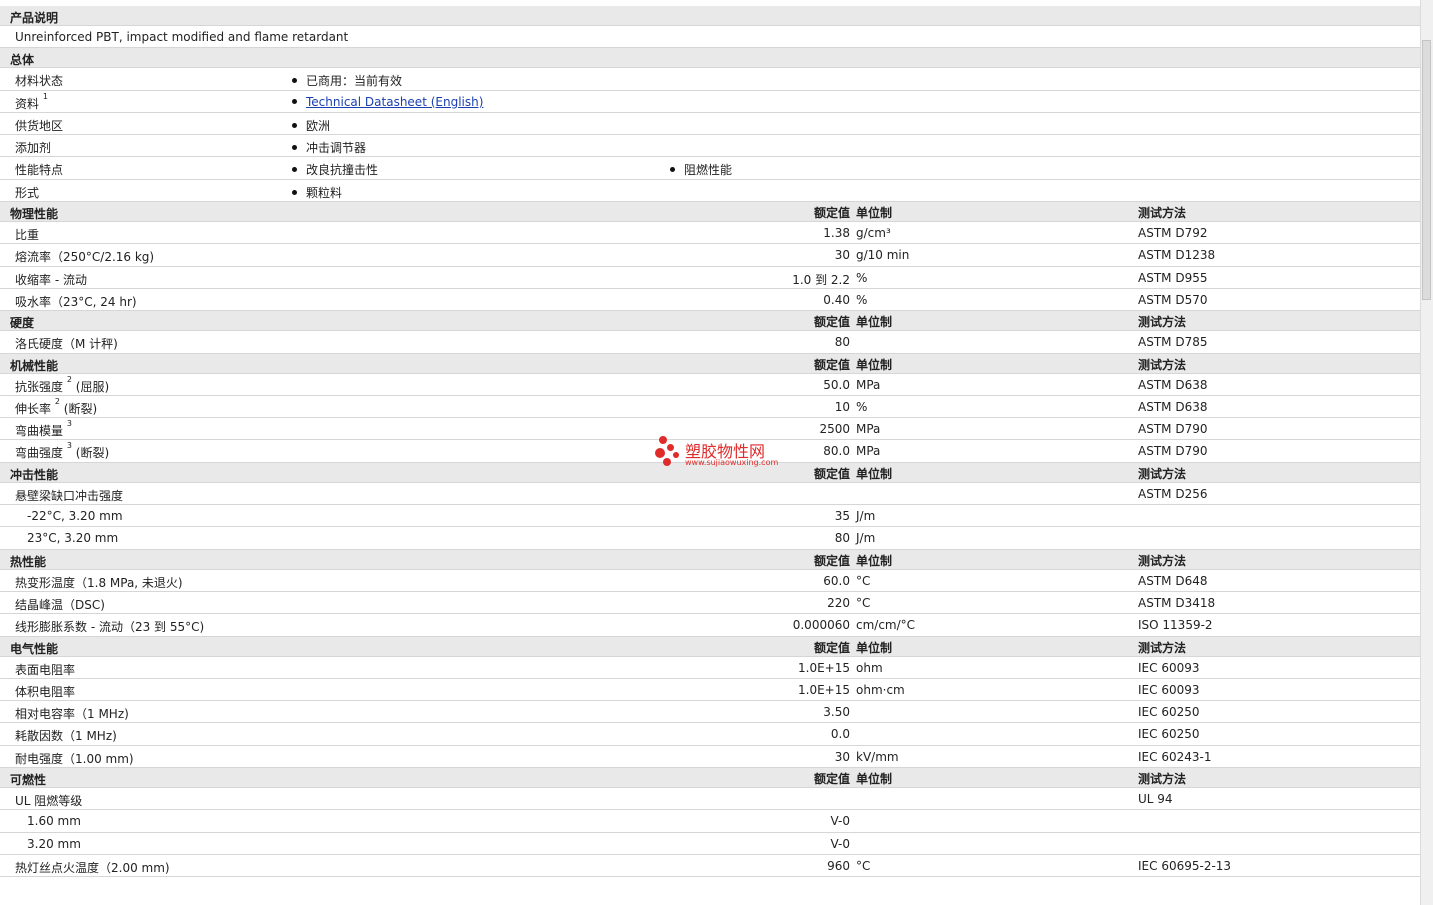  I want to click on property-label: 3.20 mm, so click(54, 844).